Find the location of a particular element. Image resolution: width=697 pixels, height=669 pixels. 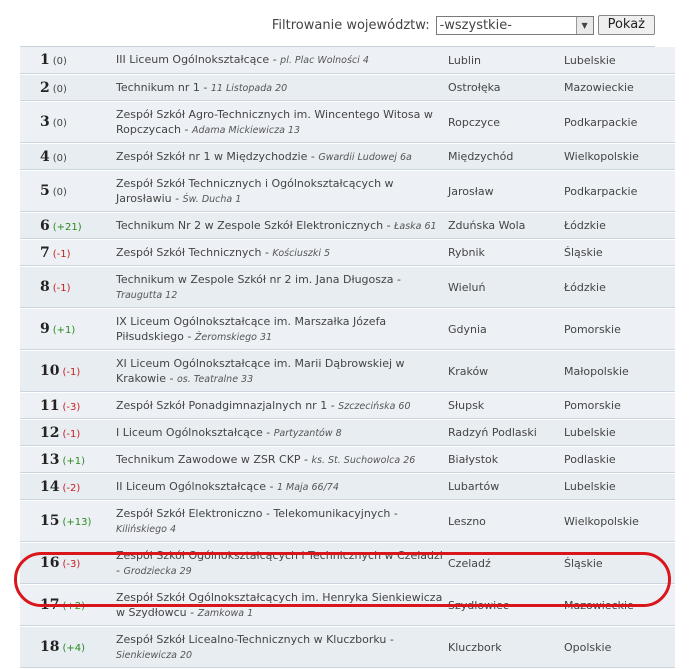

rank-number: 15 is located at coordinates (50, 521).